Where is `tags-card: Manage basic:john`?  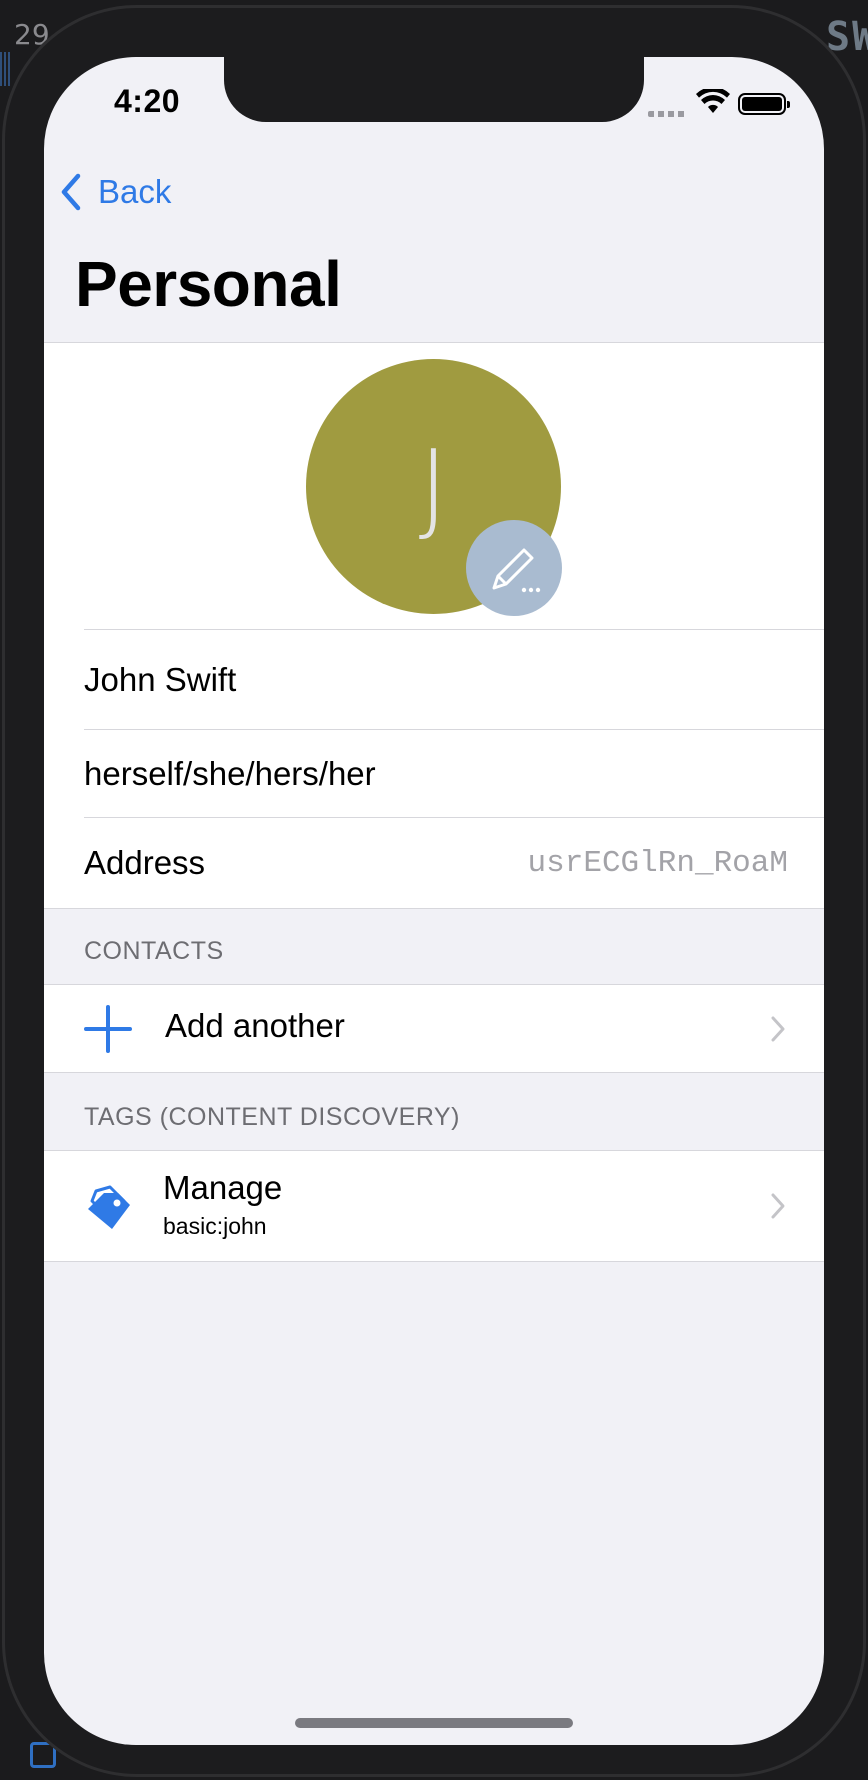 tags-card: Manage basic:john is located at coordinates (434, 1206).